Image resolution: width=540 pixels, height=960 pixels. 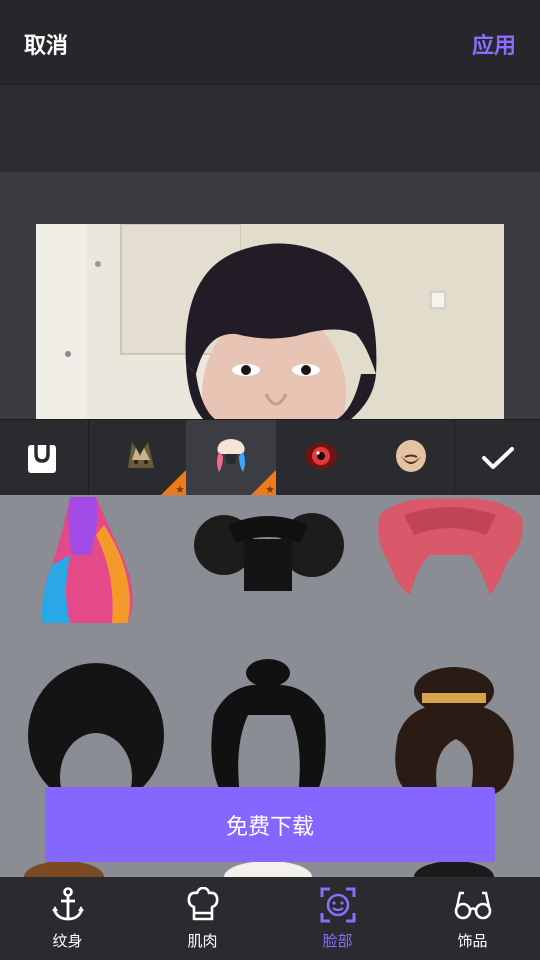 I want to click on colored-twin-tails-icon, so click(x=231, y=455).